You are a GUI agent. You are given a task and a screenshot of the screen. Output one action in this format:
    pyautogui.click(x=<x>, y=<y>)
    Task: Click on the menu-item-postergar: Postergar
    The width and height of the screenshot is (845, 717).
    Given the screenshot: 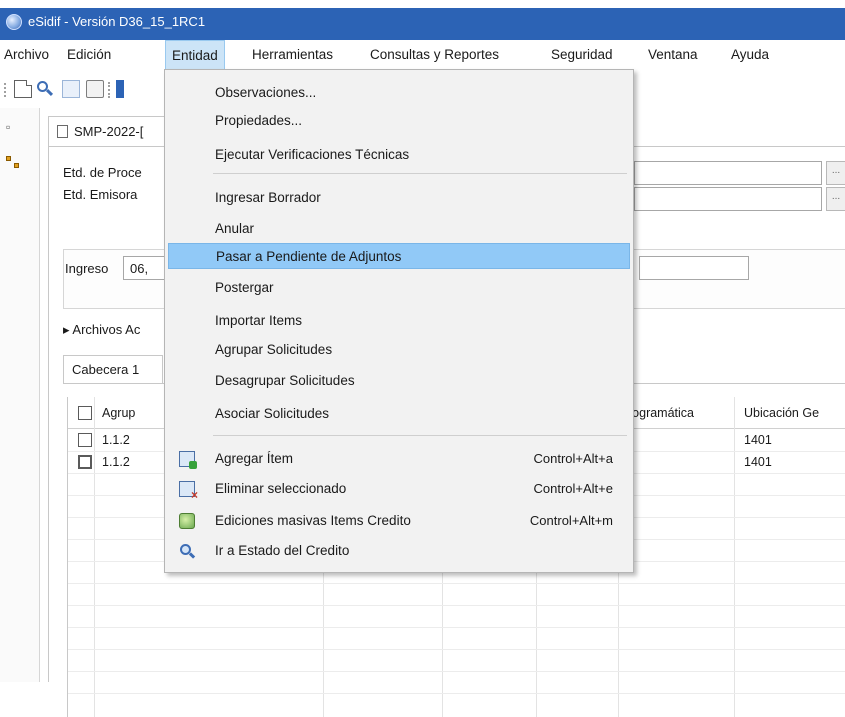 What is the action you would take?
    pyautogui.click(x=399, y=288)
    